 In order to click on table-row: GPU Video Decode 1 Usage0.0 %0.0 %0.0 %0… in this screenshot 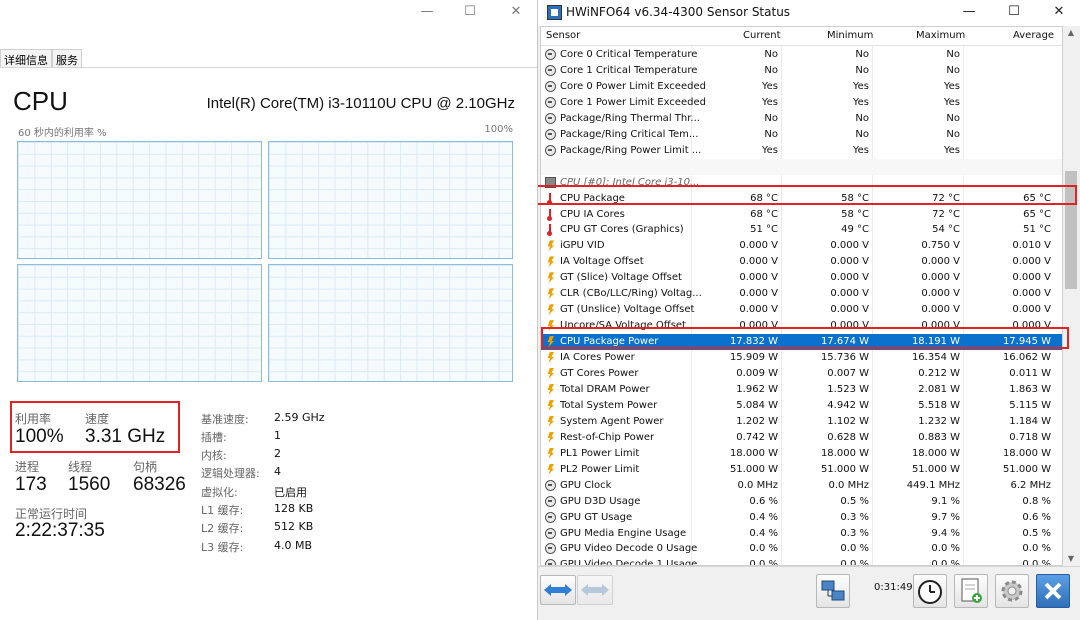, I will do `click(802, 561)`.